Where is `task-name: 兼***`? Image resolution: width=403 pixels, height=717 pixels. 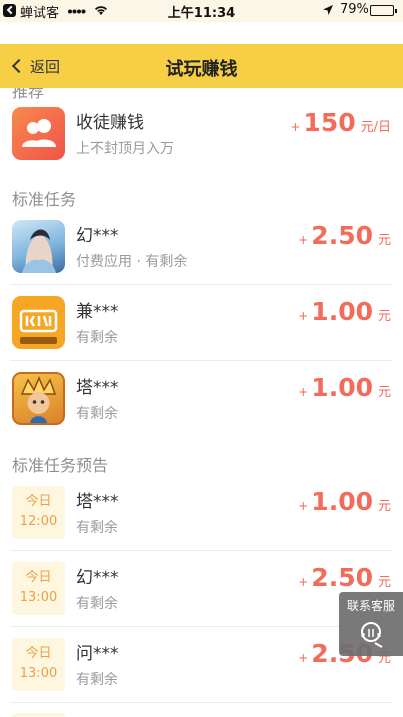
task-name: 兼*** is located at coordinates (97, 312).